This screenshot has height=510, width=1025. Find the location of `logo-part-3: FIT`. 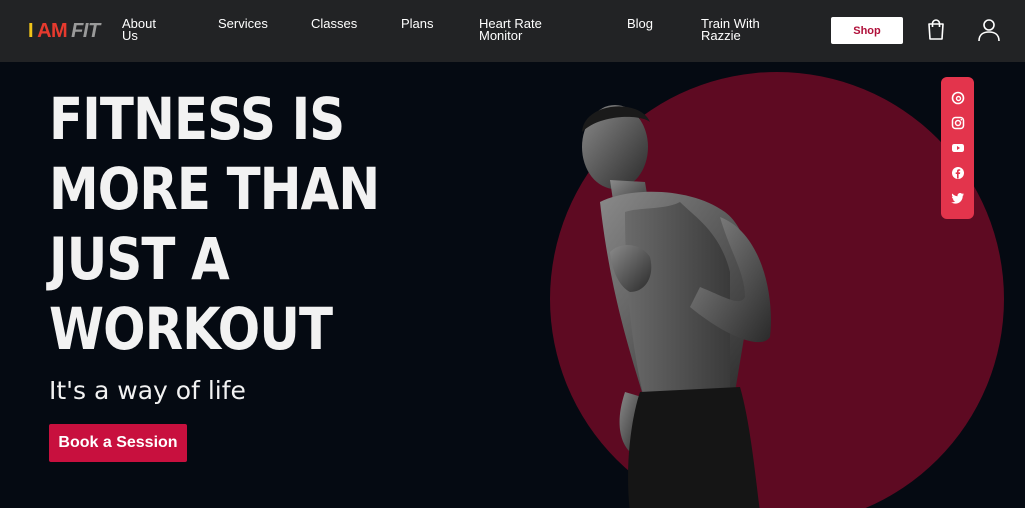

logo-part-3: FIT is located at coordinates (85, 31).